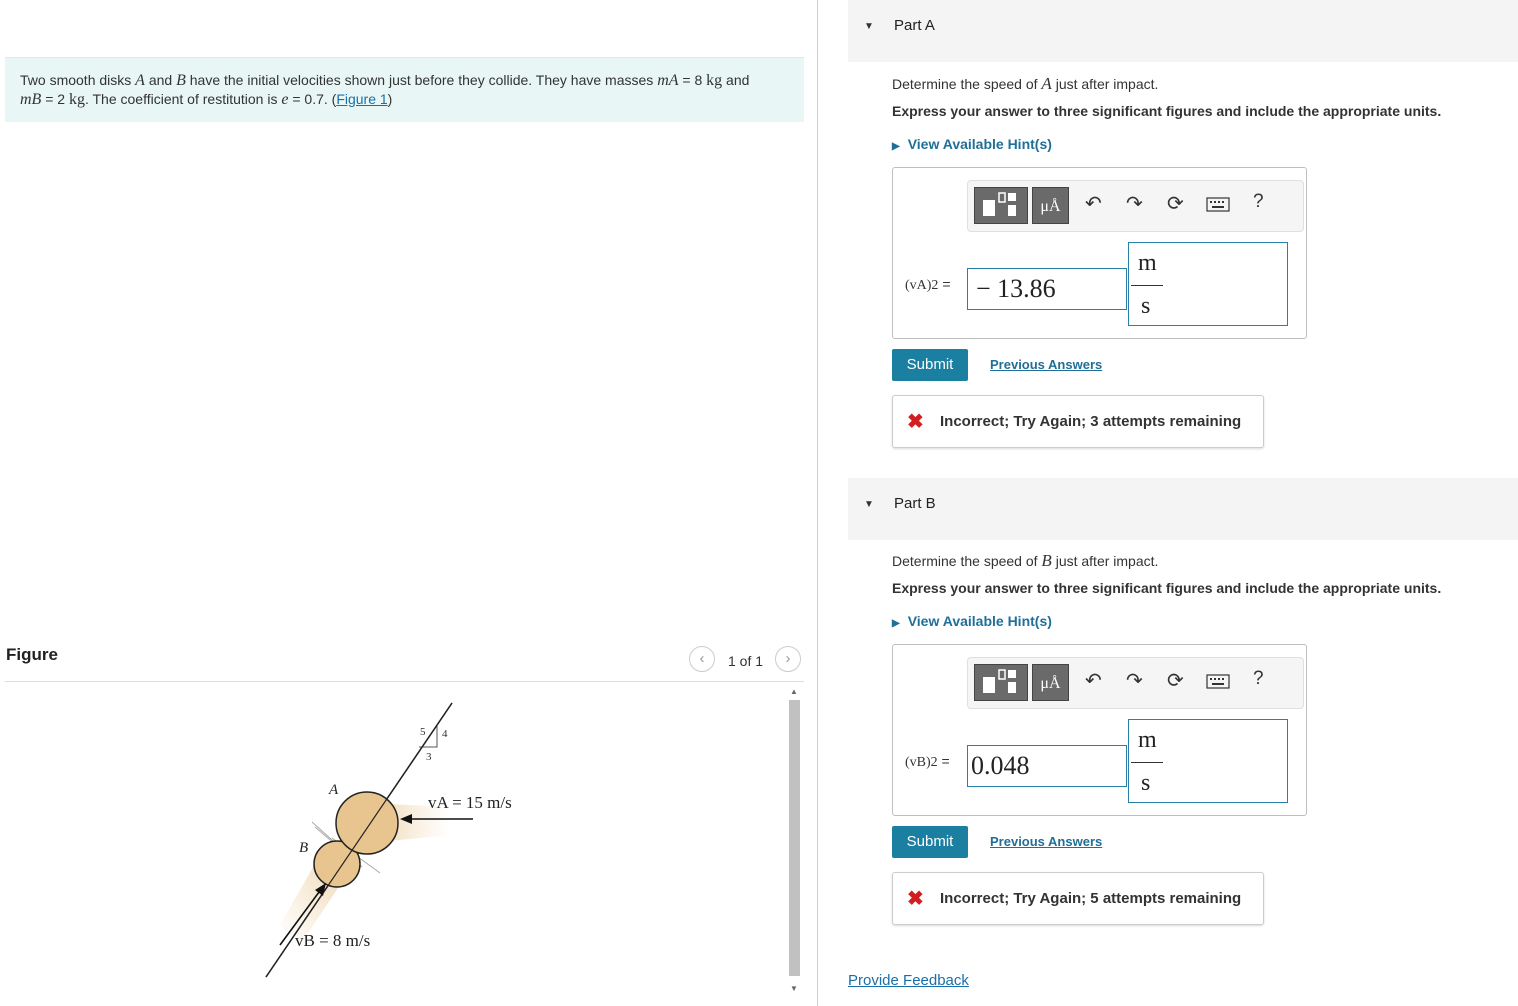 The height and width of the screenshot is (1006, 1518). I want to click on collision-figure: 5 4 3 A B vA = 15 m/s vB = 8 m/s, so click(388, 840).